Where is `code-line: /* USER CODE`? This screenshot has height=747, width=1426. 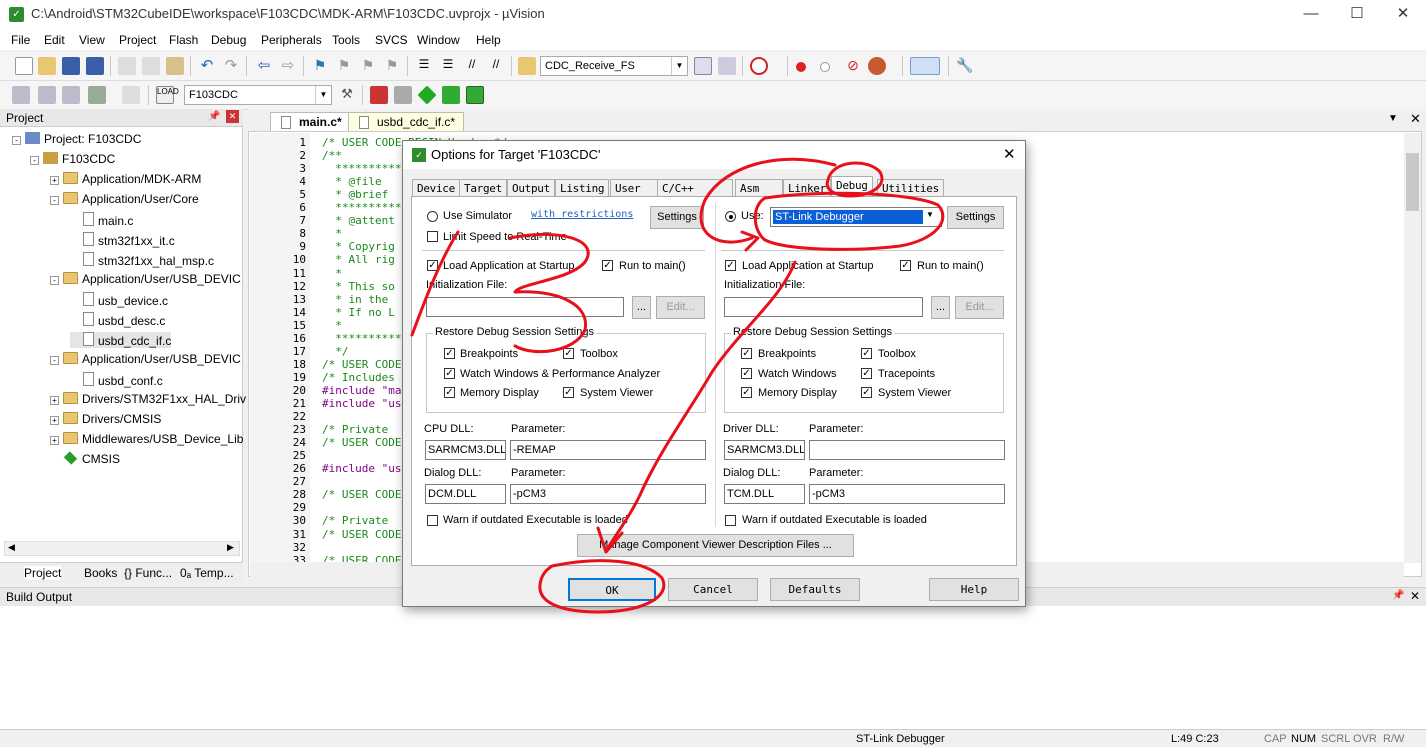 code-line: /* USER CODE is located at coordinates (361, 364).